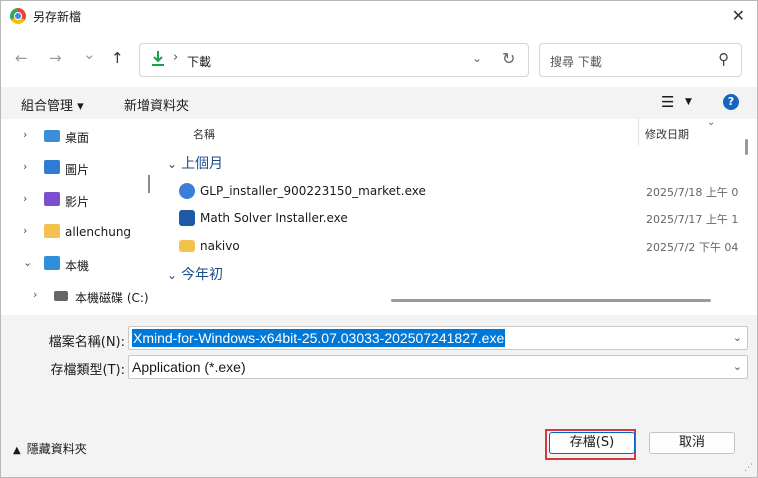 The height and width of the screenshot is (478, 758). Describe the element at coordinates (21, 58) in the screenshot. I see `back-arrow-icon: ←` at that location.